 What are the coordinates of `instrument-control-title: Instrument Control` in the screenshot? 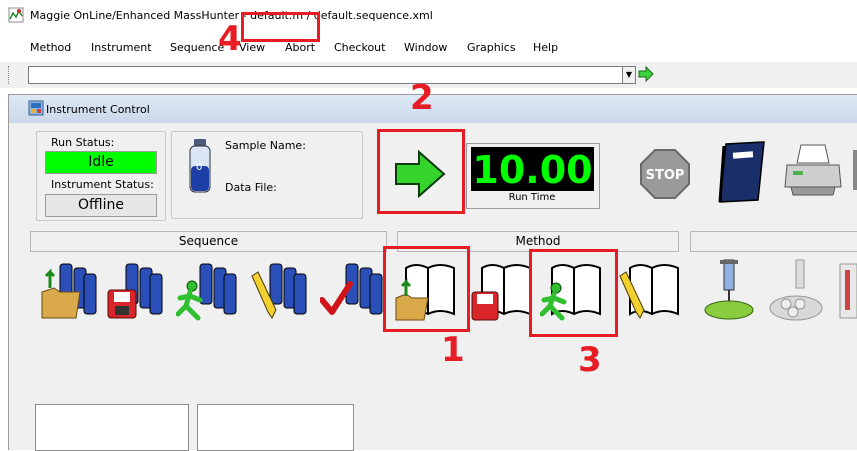 It's located at (98, 109).